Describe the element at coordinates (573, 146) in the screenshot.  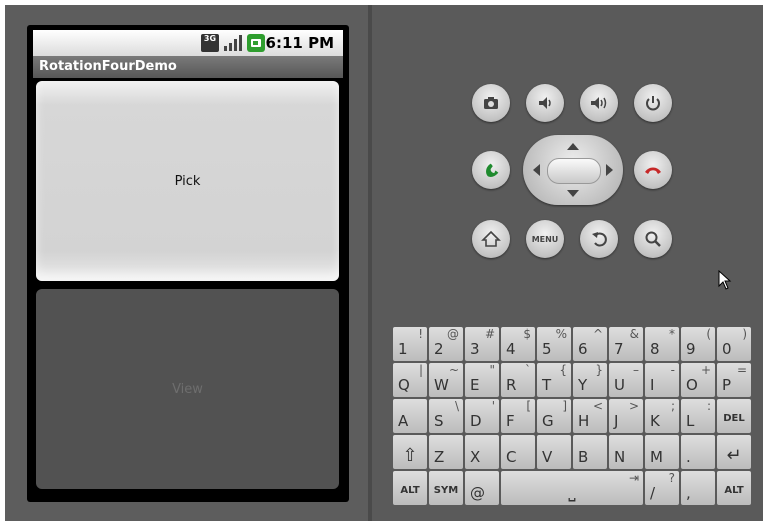
I see `dpad-up-icon` at that location.